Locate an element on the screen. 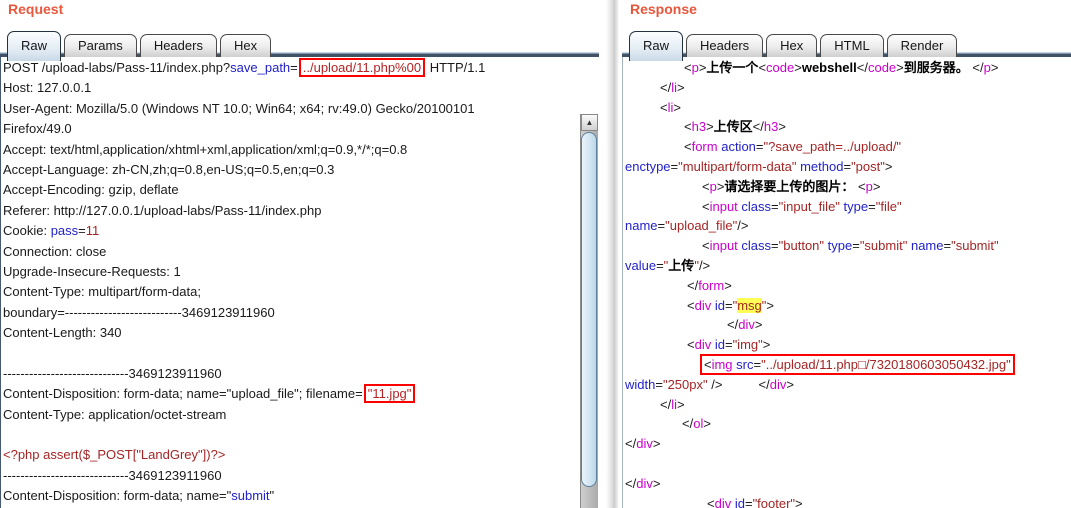 Image resolution: width=1071 pixels, height=508 pixels. request-tab-bar: Raw Params Headers Hex is located at coordinates (140, 42).